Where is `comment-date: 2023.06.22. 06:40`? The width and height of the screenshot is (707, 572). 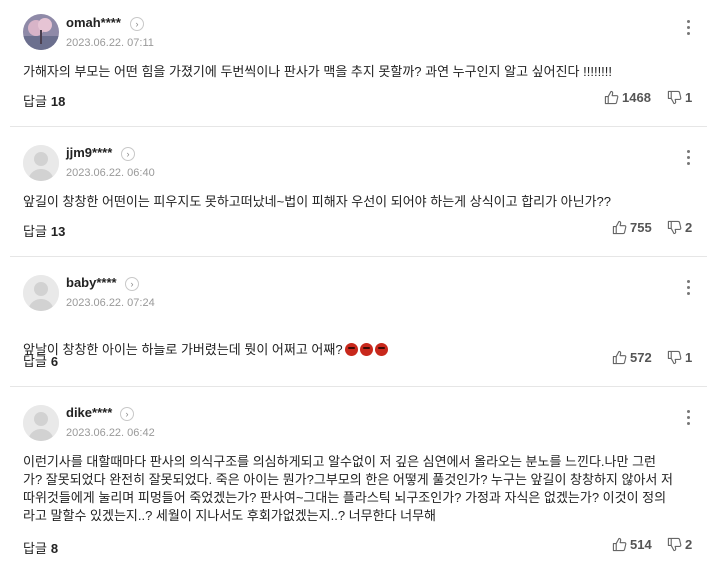 comment-date: 2023.06.22. 06:40 is located at coordinates (110, 173).